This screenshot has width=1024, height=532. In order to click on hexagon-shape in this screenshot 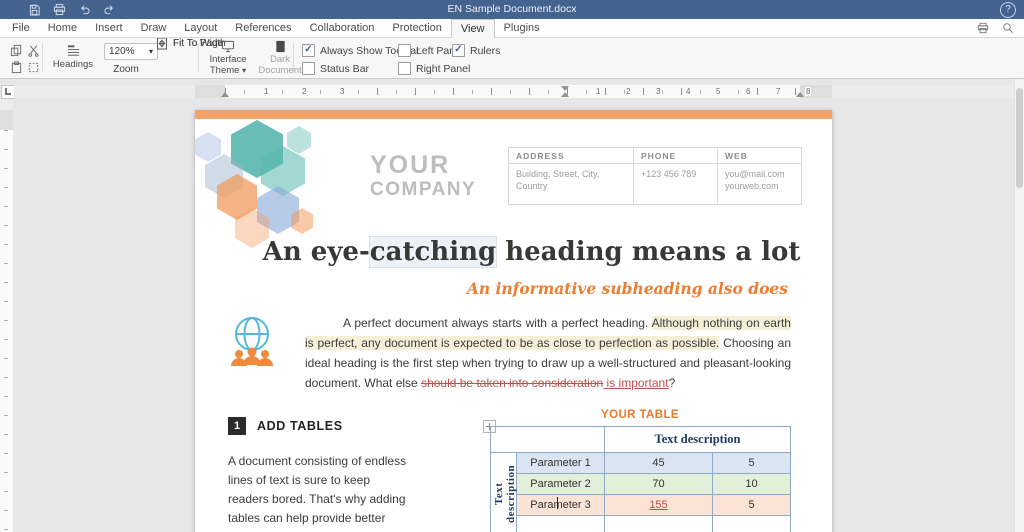, I will do `click(299, 140)`.